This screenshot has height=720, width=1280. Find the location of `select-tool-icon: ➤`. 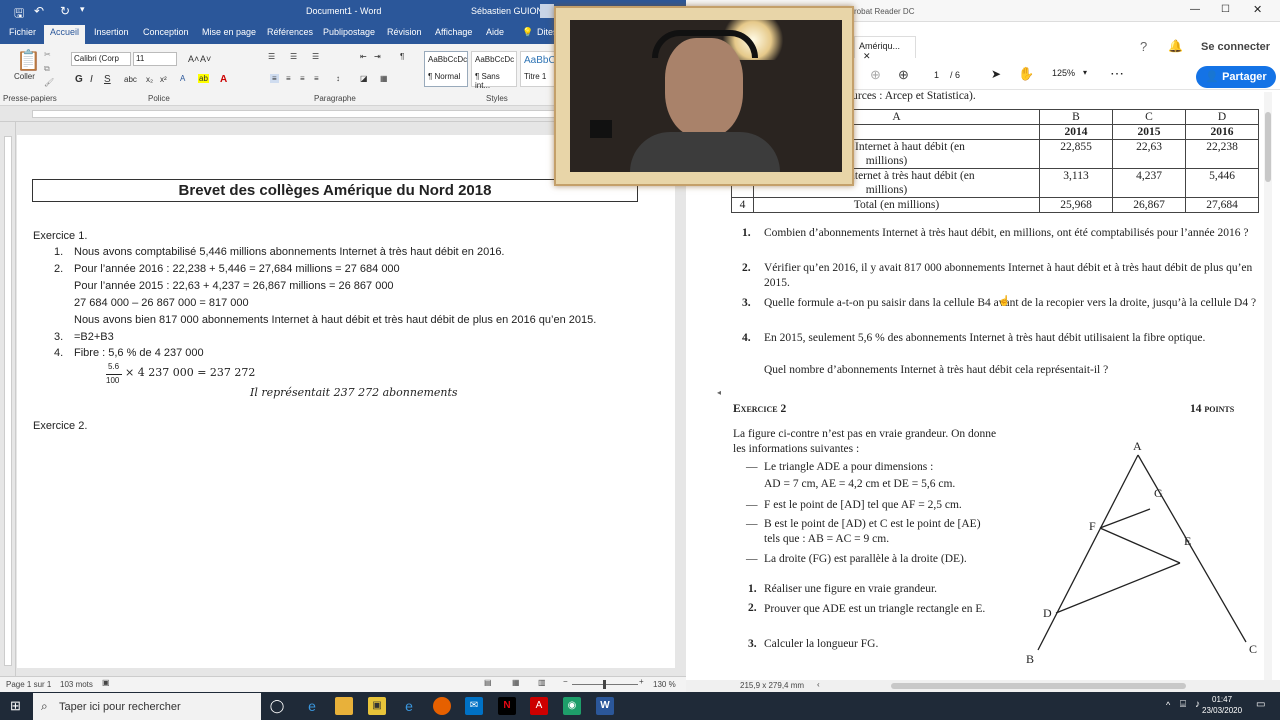

select-tool-icon: ➤ is located at coordinates (996, 74).